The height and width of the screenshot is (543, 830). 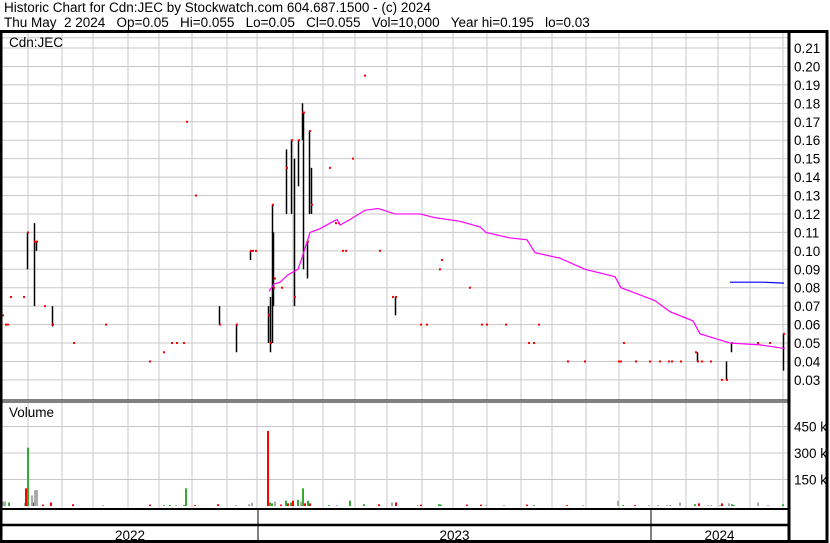 I want to click on price-tick-label: 0.05, so click(x=807, y=343).